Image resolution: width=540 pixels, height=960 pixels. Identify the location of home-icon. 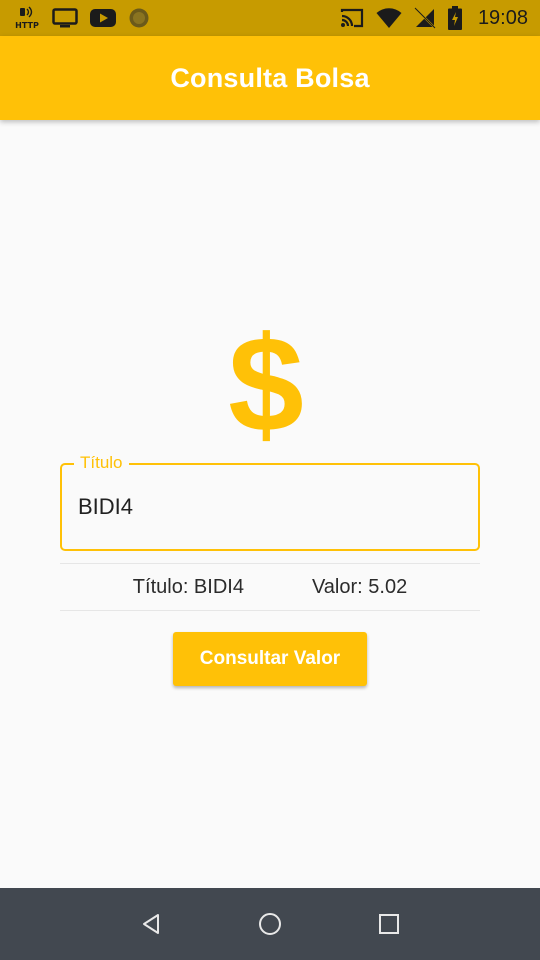
(269, 924).